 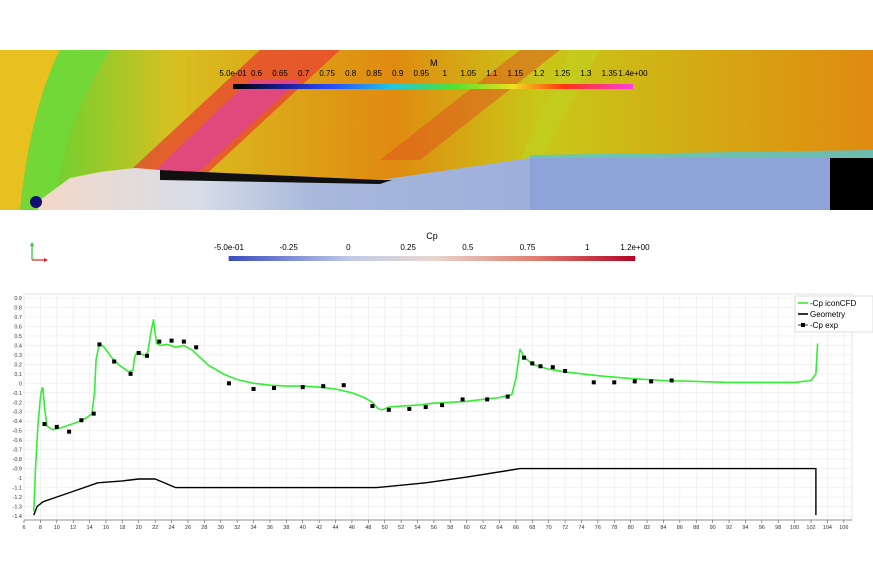 I want to click on x-tick-label: 56, so click(x=434, y=528).